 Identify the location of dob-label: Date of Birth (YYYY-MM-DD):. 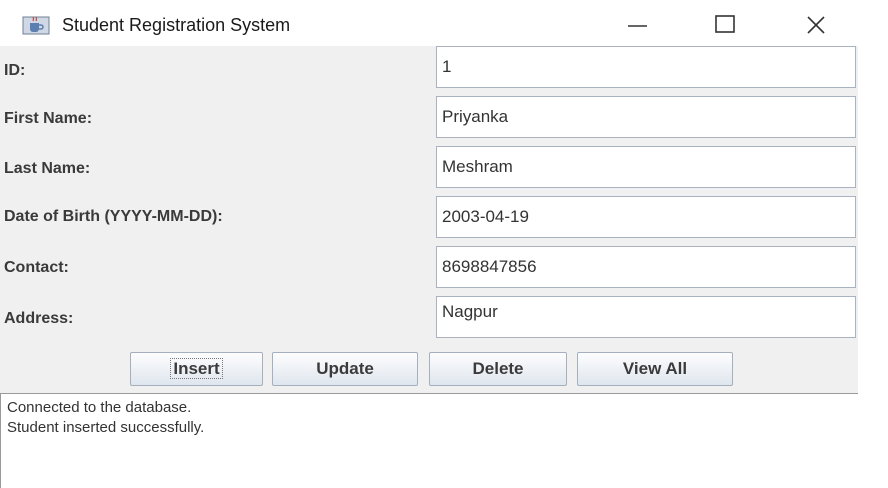
(113, 216).